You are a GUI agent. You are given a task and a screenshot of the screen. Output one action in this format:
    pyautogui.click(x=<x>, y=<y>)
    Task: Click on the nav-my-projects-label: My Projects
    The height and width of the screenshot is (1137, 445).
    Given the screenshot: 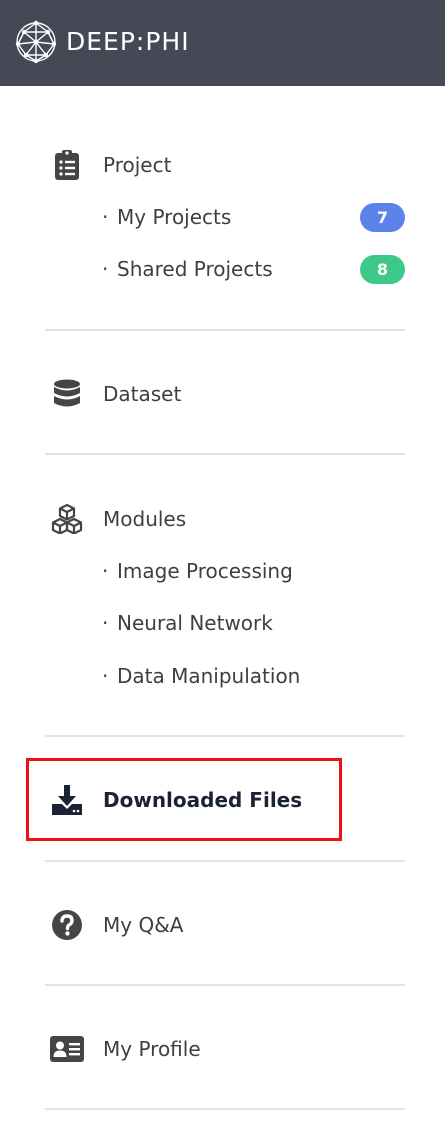 What is the action you would take?
    pyautogui.click(x=174, y=217)
    